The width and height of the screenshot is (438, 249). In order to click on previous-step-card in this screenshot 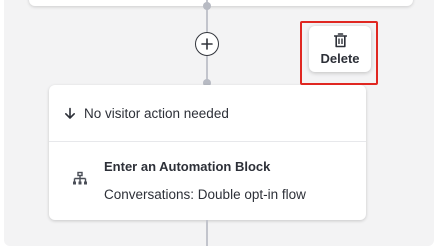, I will do `click(221, 3)`.